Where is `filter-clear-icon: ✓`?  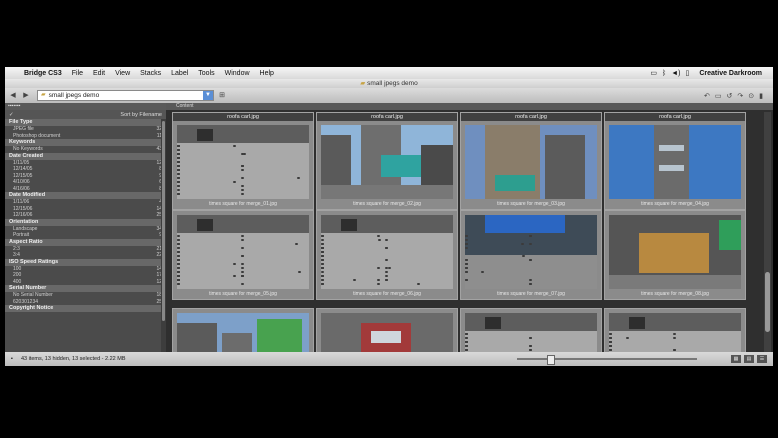
filter-clear-icon: ✓ is located at coordinates (11, 115).